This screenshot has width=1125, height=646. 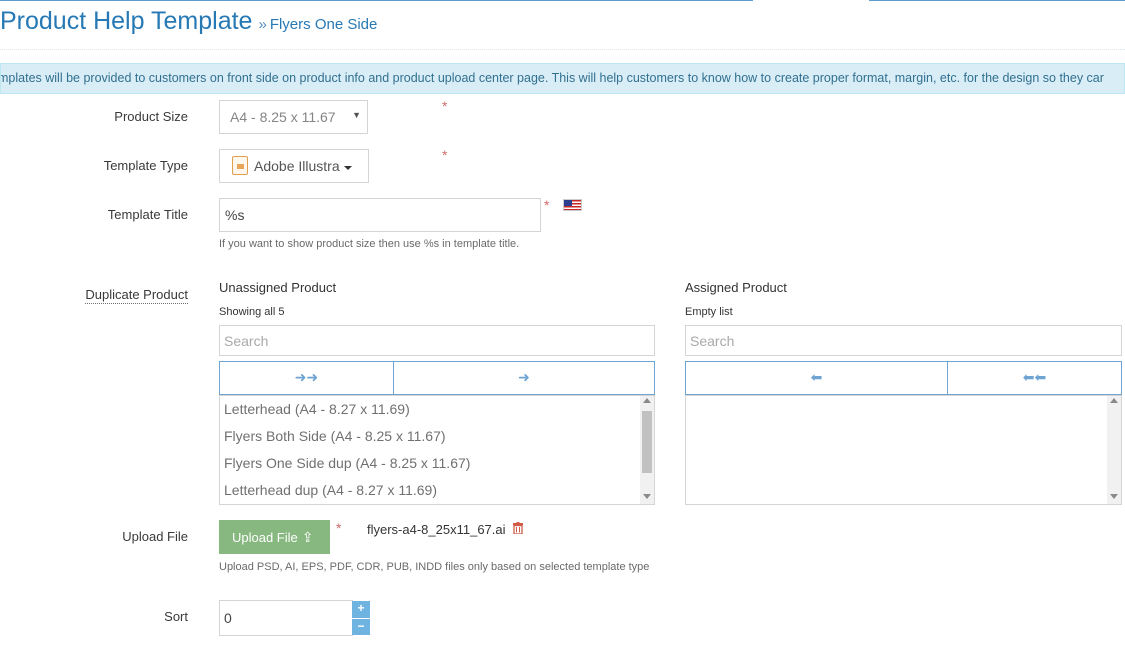 What do you see at coordinates (709, 312) in the screenshot?
I see `assigned-info: Empty list` at bounding box center [709, 312].